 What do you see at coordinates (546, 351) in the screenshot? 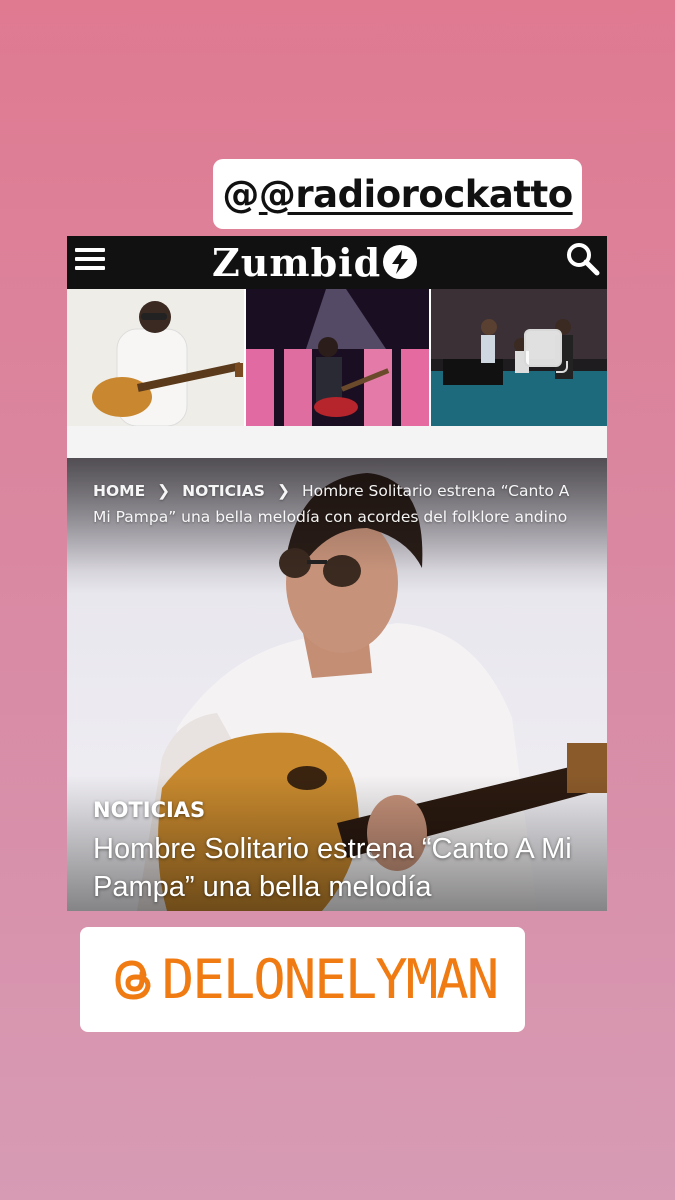
I see `stop-square-icon` at bounding box center [546, 351].